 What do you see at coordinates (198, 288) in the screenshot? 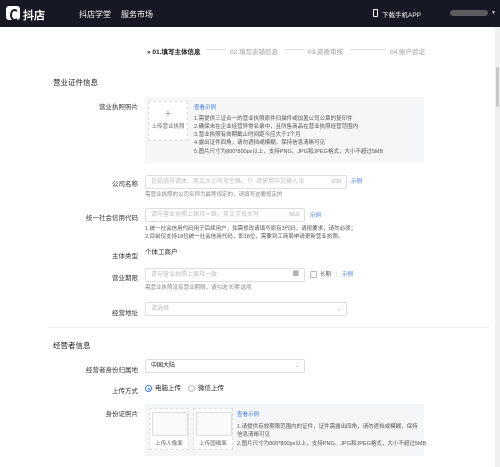
I see `business-term-hint: 需营业执照没有营业期限，请勾选'长期'选项` at bounding box center [198, 288].